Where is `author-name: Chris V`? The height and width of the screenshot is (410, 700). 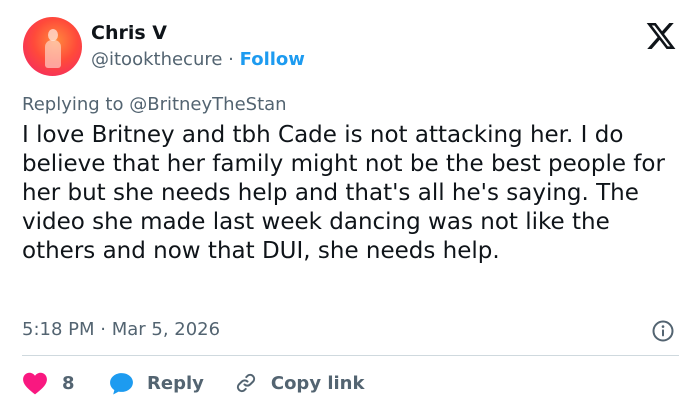
author-name: Chris V is located at coordinates (129, 33).